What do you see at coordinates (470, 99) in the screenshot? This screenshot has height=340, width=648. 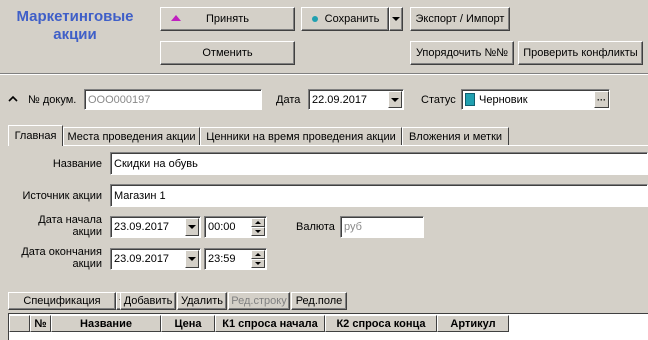 I see `document-icon` at bounding box center [470, 99].